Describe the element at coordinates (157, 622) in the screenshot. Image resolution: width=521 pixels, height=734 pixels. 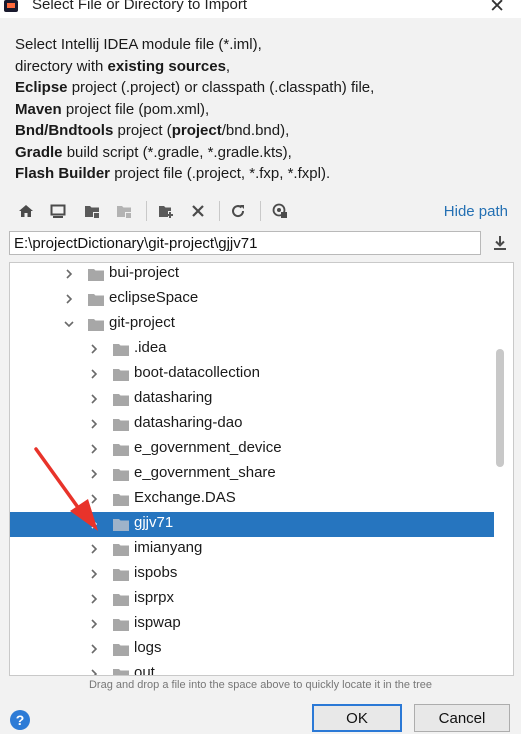
I see `tree-row-label: ispwap` at that location.